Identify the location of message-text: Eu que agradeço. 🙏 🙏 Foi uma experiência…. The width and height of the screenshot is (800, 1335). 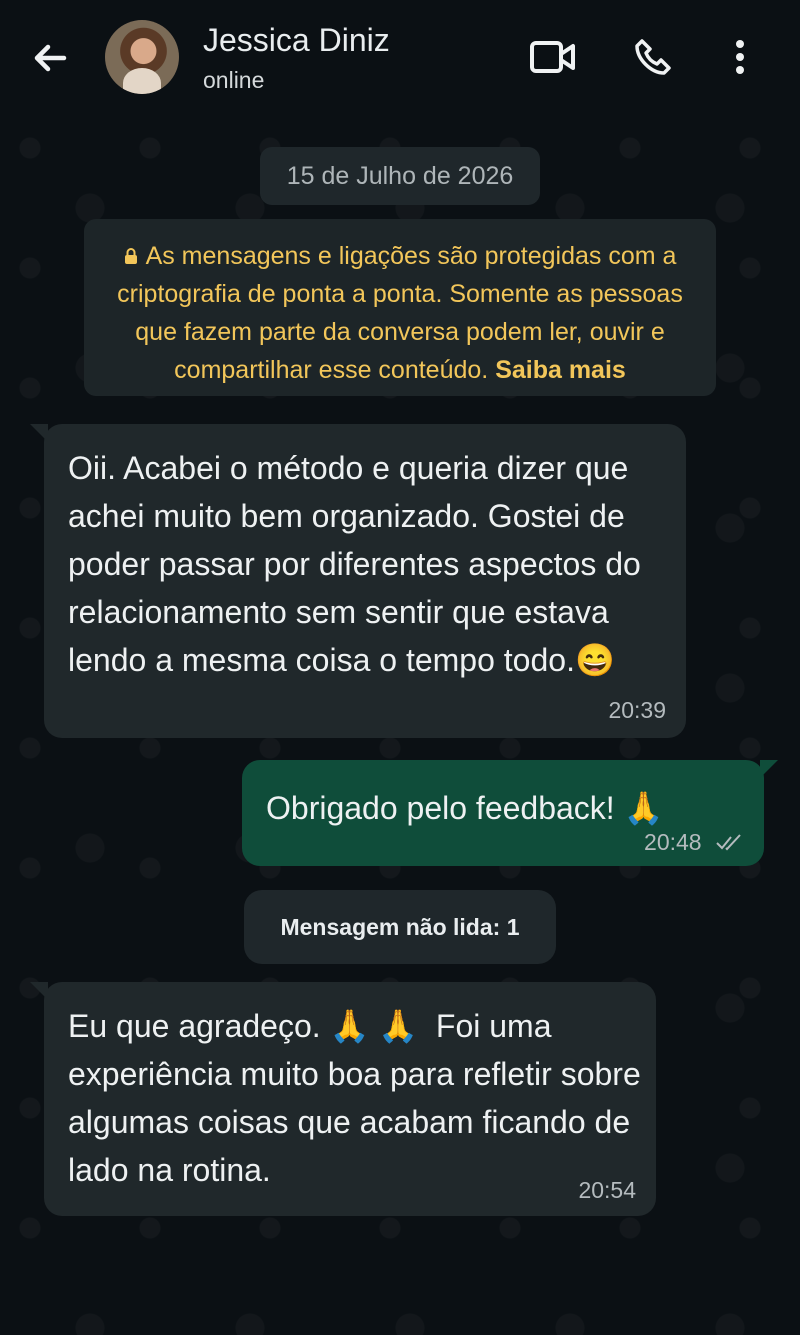
(359, 1098).